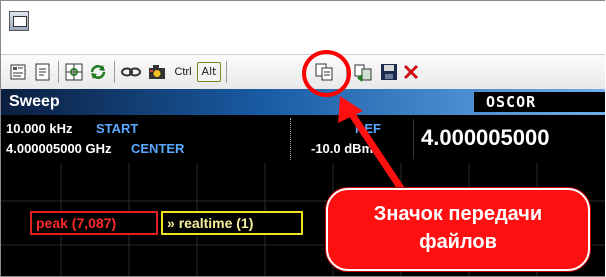 Image resolution: width=606 pixels, height=277 pixels. What do you see at coordinates (458, 229) in the screenshot?
I see `annotation-callout: Значок передачи файлов` at bounding box center [458, 229].